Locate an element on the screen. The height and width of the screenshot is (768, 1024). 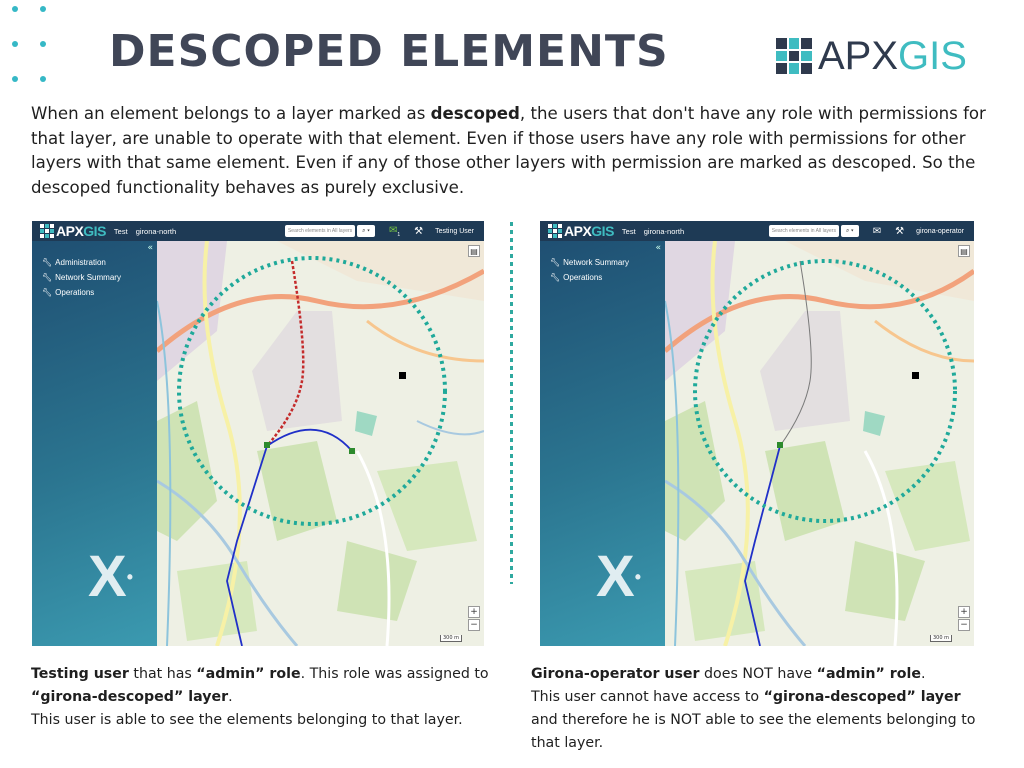
caption-text: This user cannot have access to is located at coordinates (647, 697).